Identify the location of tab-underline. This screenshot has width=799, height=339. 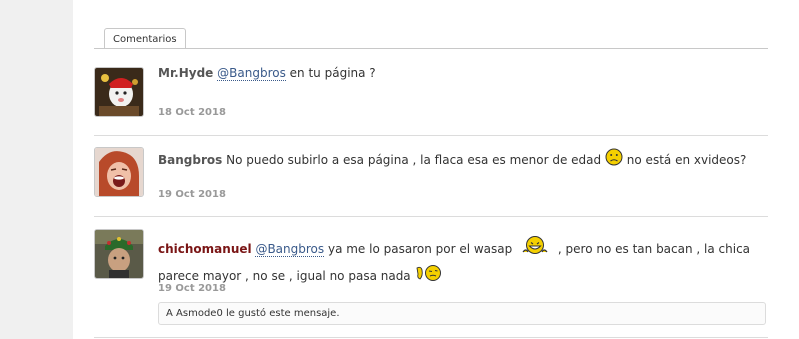
(431, 48).